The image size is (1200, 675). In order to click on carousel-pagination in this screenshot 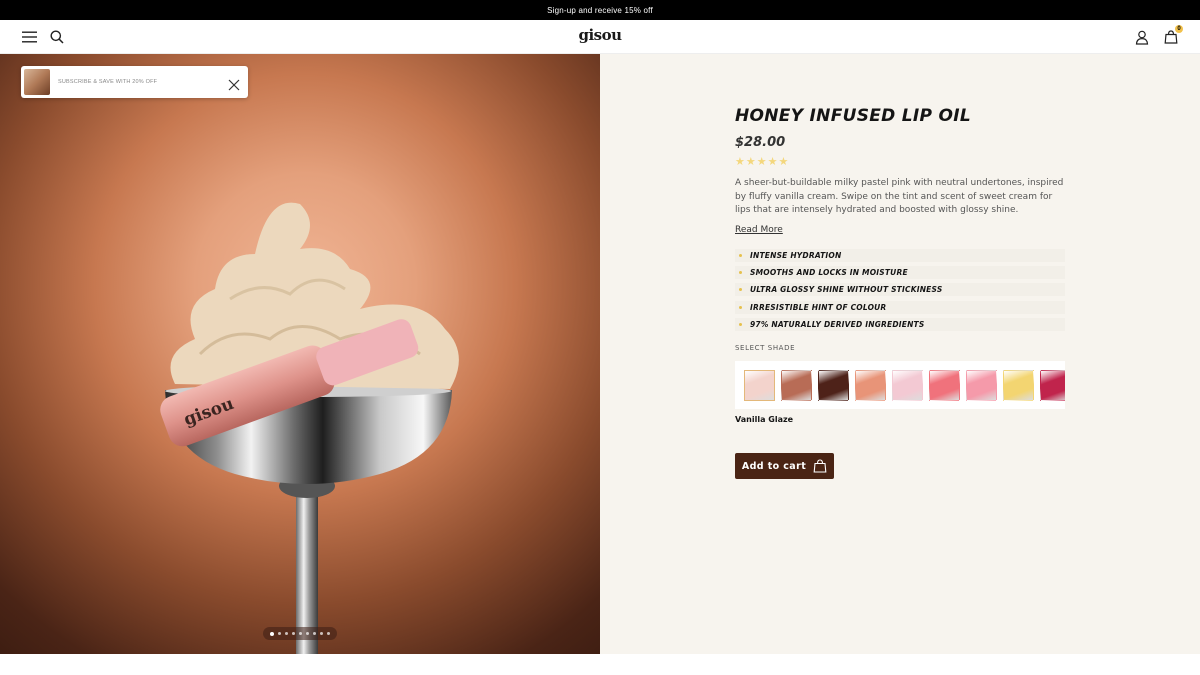, I will do `click(300, 633)`.